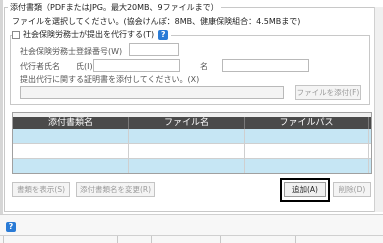  What do you see at coordinates (378, 109) in the screenshot?
I see `vertical-scrollbar` at bounding box center [378, 109].